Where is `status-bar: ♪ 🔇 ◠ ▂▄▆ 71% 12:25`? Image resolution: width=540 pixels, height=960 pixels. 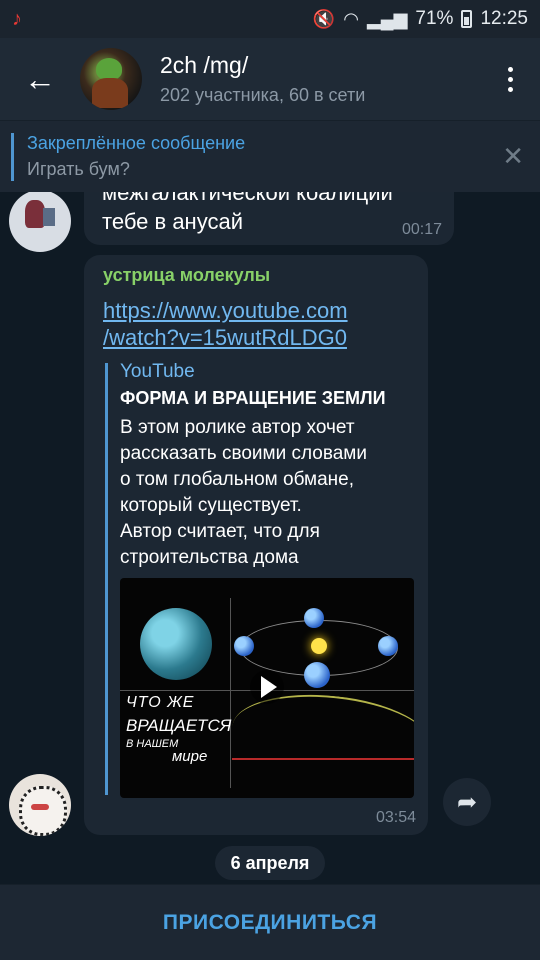
status-bar: ♪ 🔇 ◠ ▂▄▆ 71% 12:25 is located at coordinates (270, 19).